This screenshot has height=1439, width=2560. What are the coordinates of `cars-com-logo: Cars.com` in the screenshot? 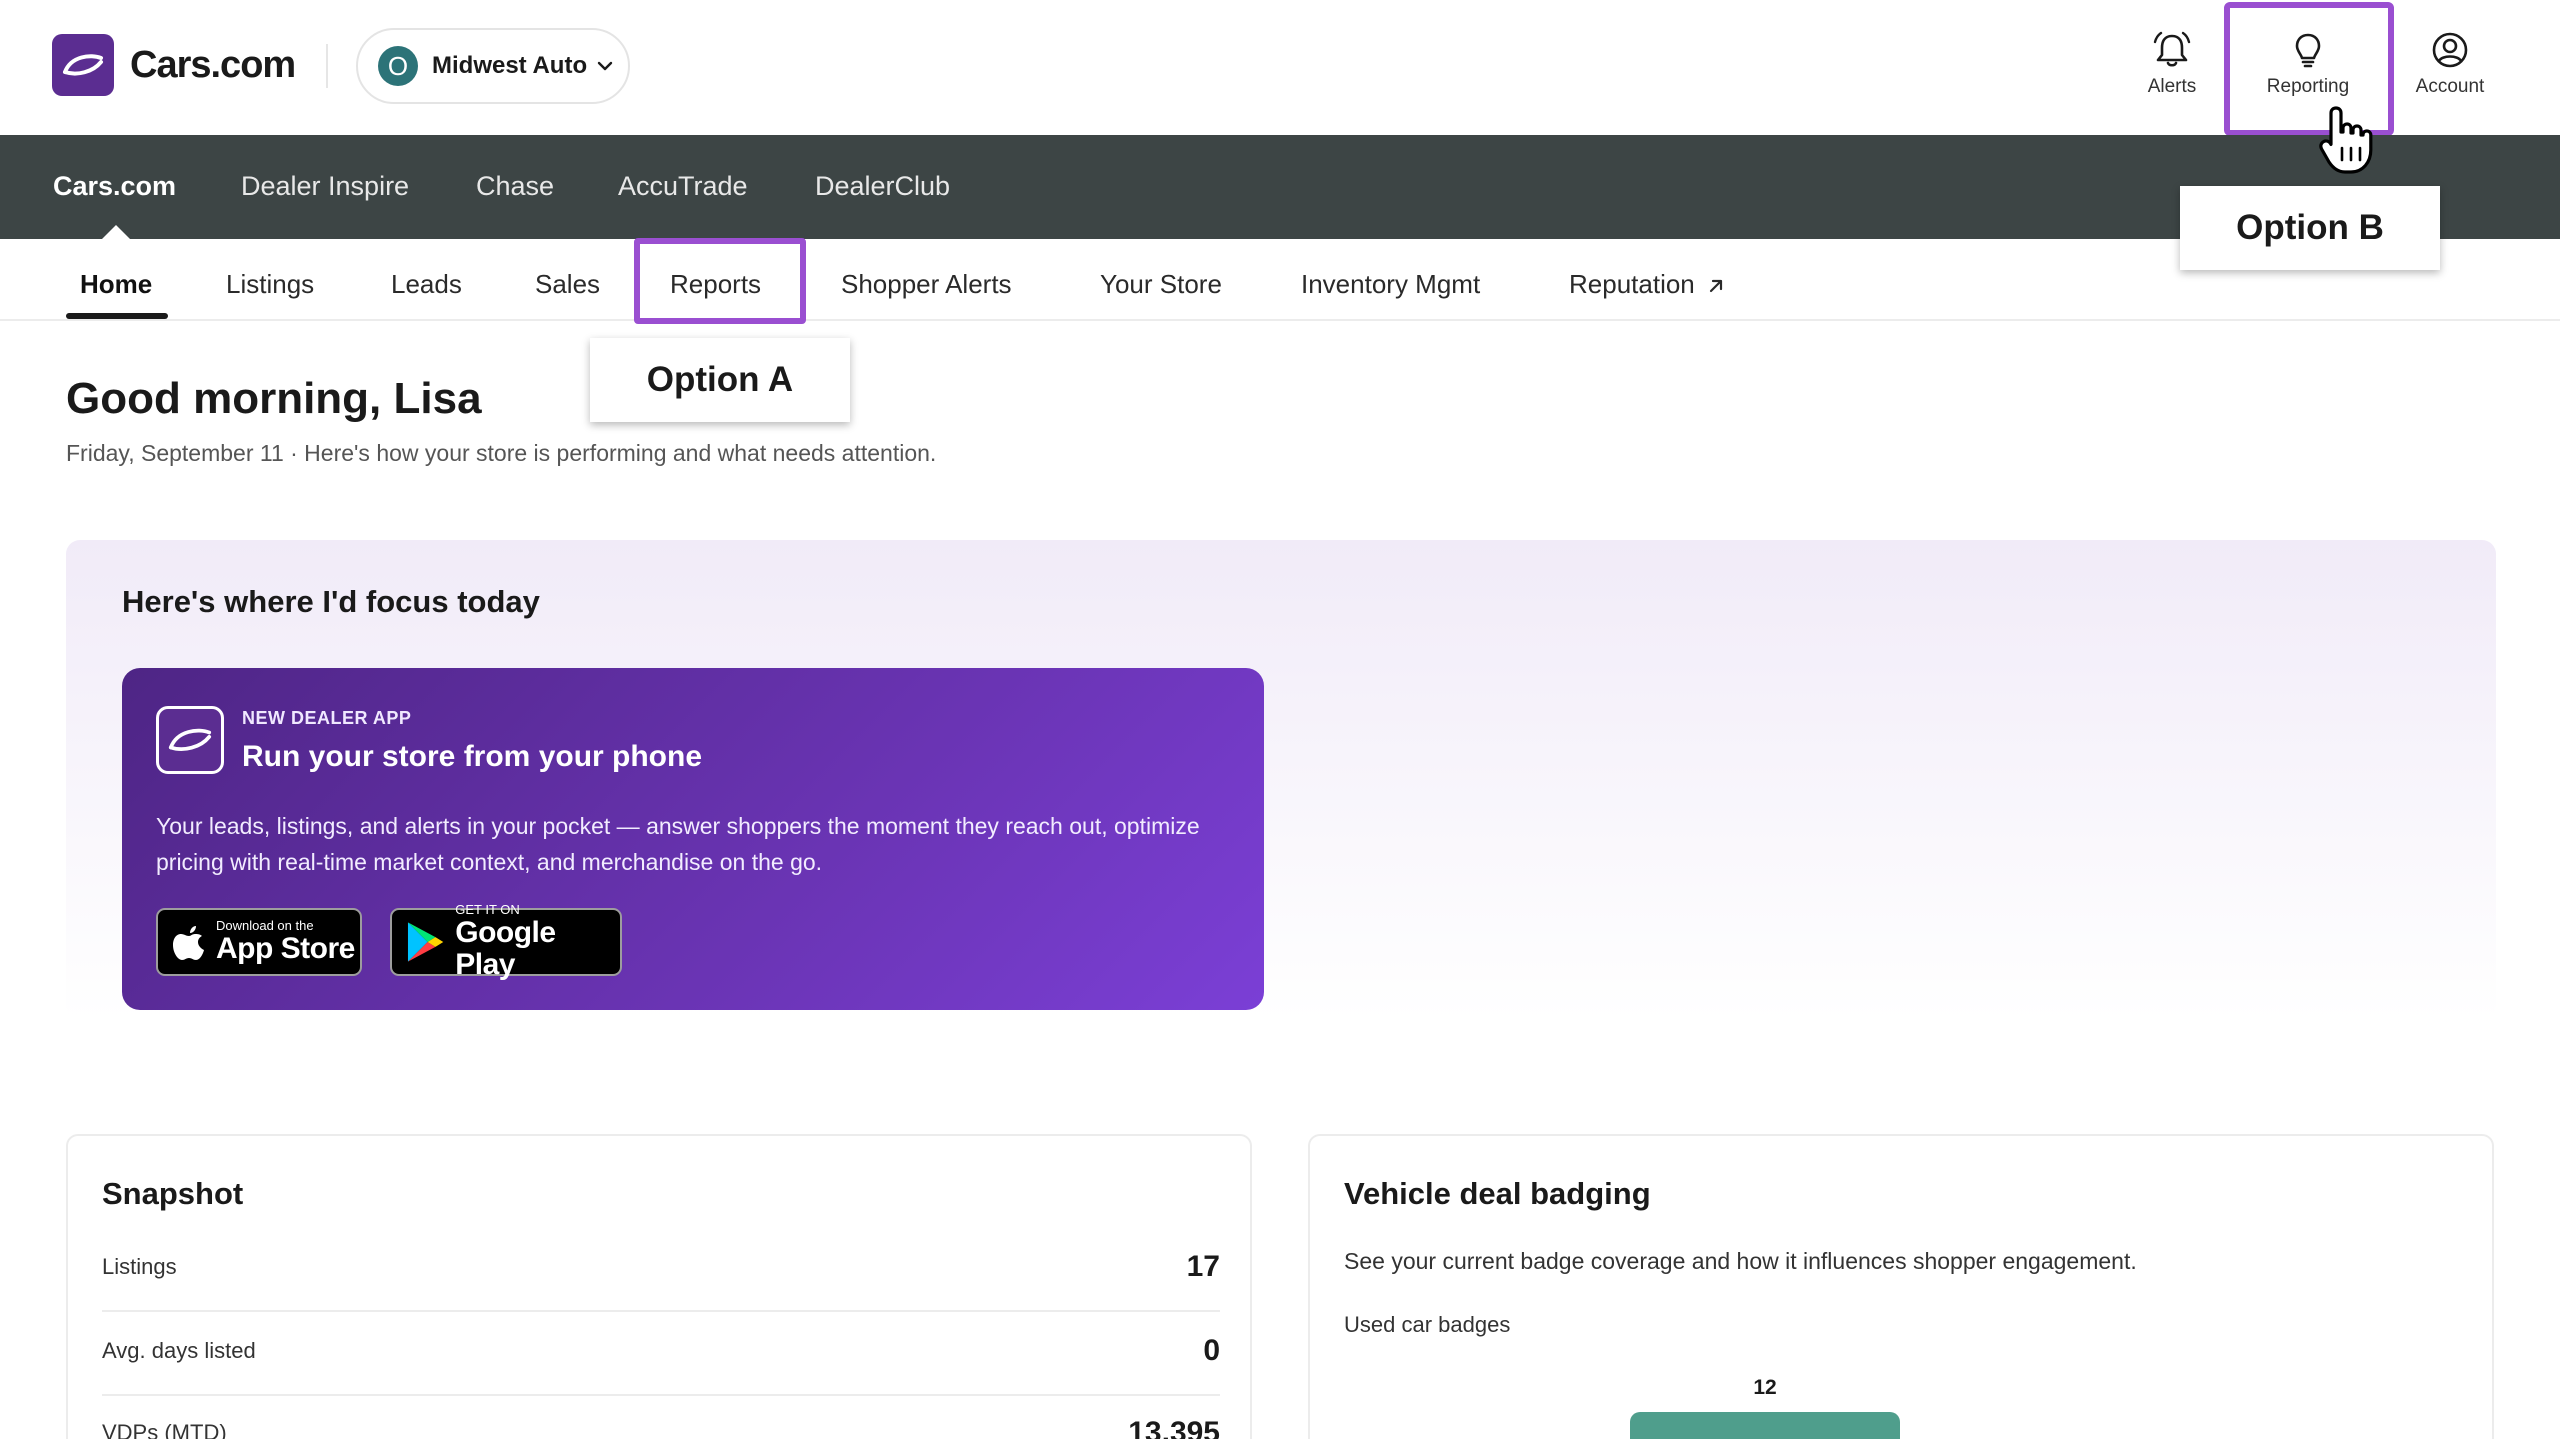 It's located at (174, 65).